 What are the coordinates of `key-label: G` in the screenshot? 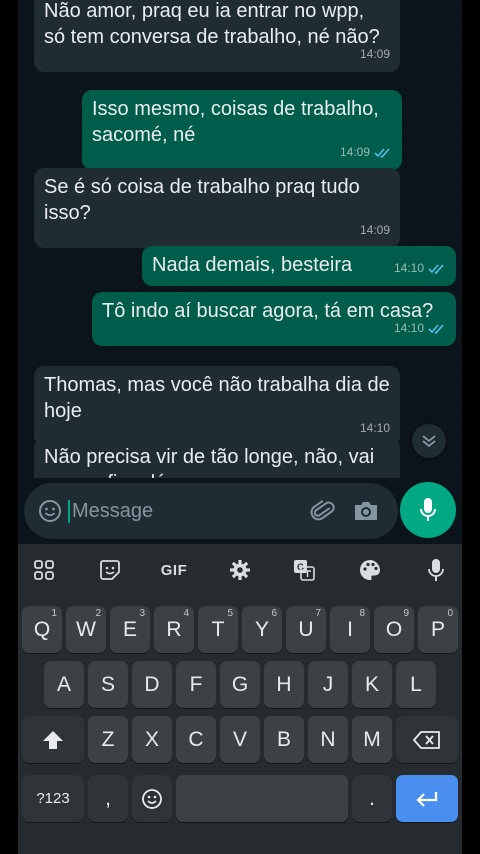 It's located at (240, 684).